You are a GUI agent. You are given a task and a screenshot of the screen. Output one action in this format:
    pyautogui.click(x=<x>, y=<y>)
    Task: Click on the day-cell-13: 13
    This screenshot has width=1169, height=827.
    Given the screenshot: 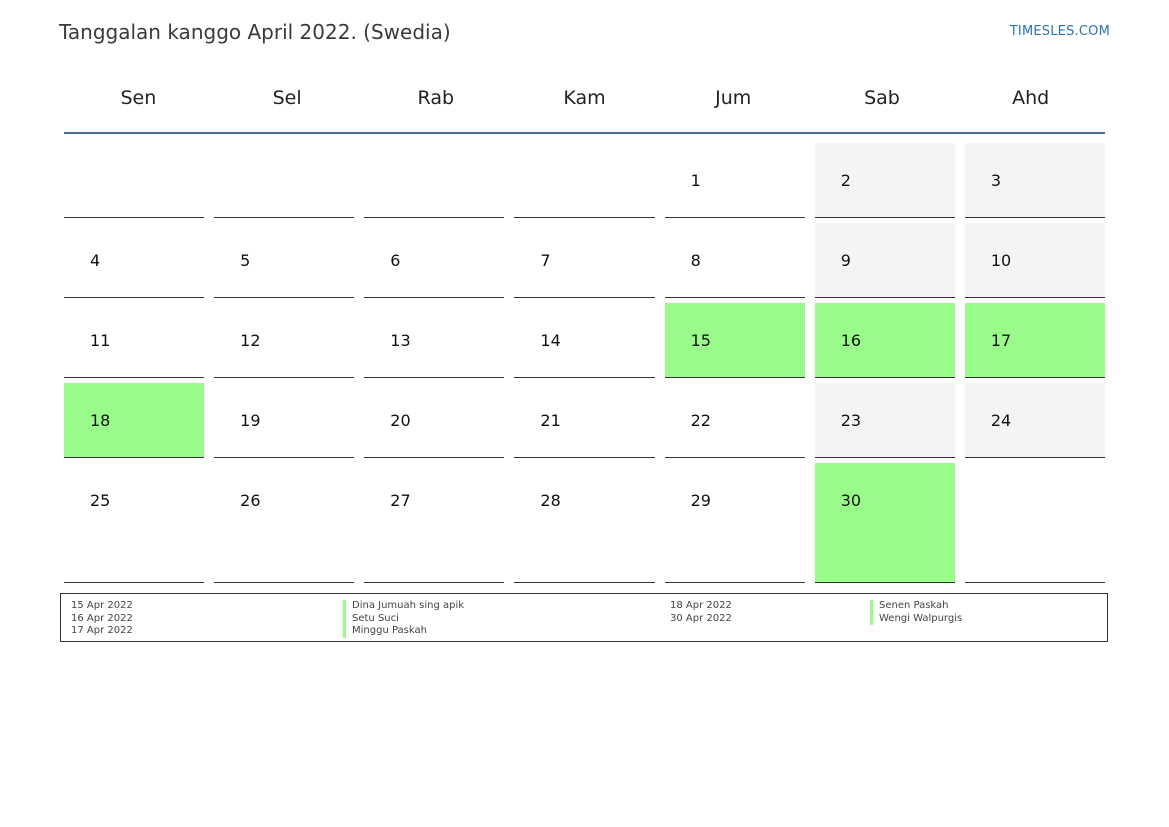 What is the action you would take?
    pyautogui.click(x=434, y=340)
    